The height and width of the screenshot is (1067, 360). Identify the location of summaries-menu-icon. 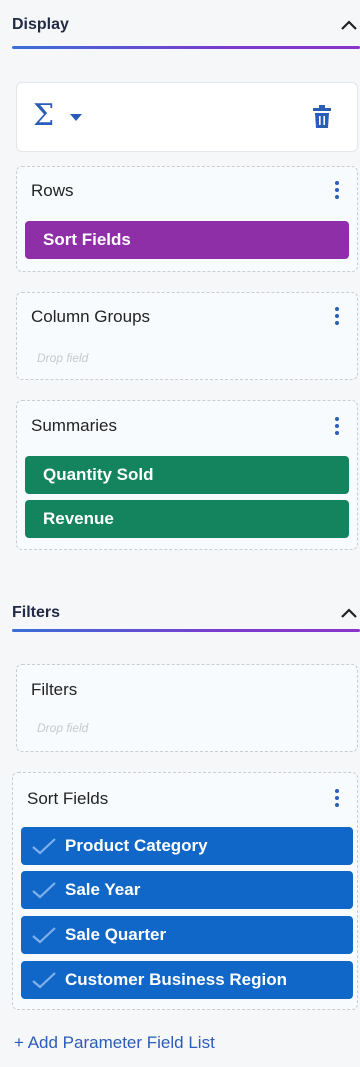
(337, 426).